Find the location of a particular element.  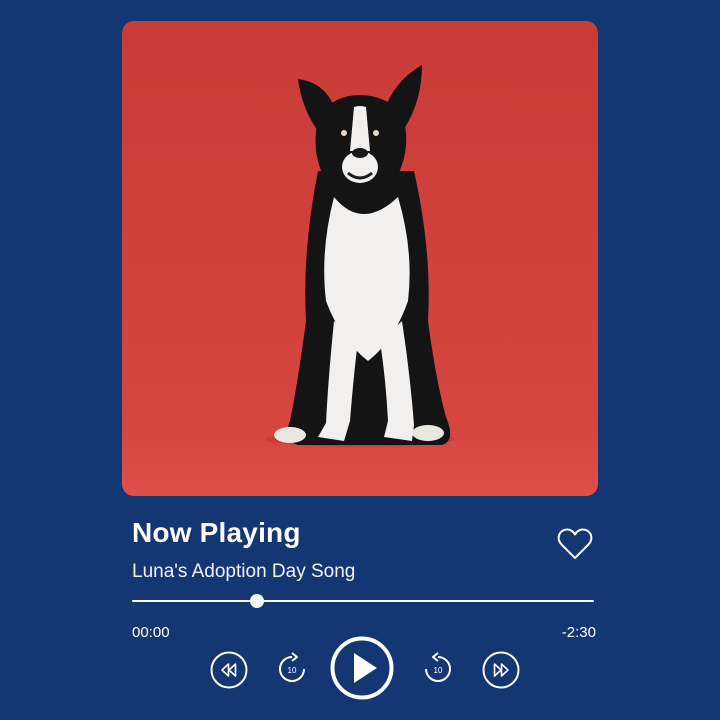

skip-back-seconds: 10 is located at coordinates (292, 670).